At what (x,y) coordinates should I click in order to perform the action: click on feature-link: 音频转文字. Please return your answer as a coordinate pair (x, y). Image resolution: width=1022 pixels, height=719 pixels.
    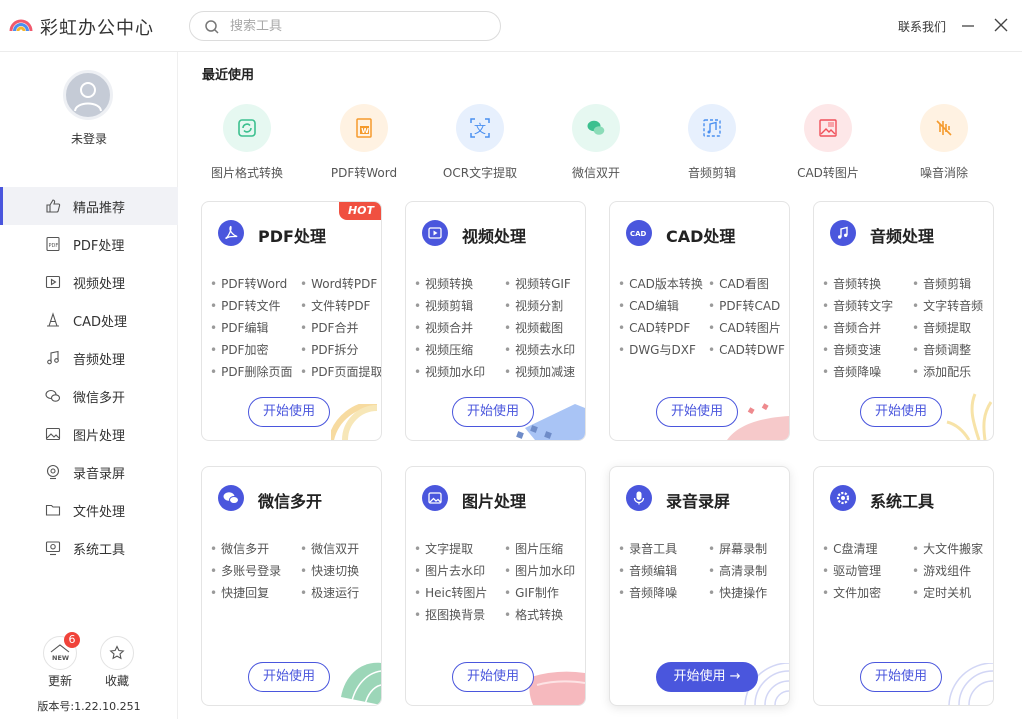
    Looking at the image, I should click on (857, 305).